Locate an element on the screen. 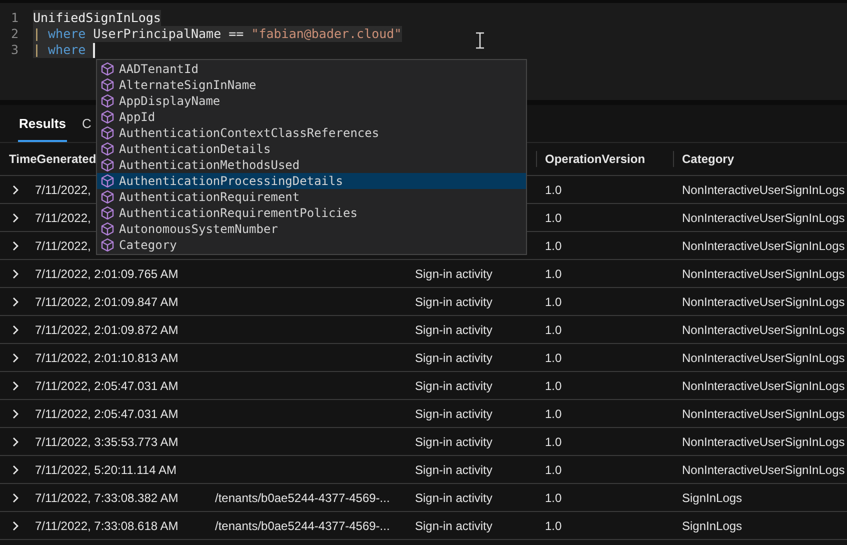  code-string: "fabian@bader.cloud" is located at coordinates (326, 33).